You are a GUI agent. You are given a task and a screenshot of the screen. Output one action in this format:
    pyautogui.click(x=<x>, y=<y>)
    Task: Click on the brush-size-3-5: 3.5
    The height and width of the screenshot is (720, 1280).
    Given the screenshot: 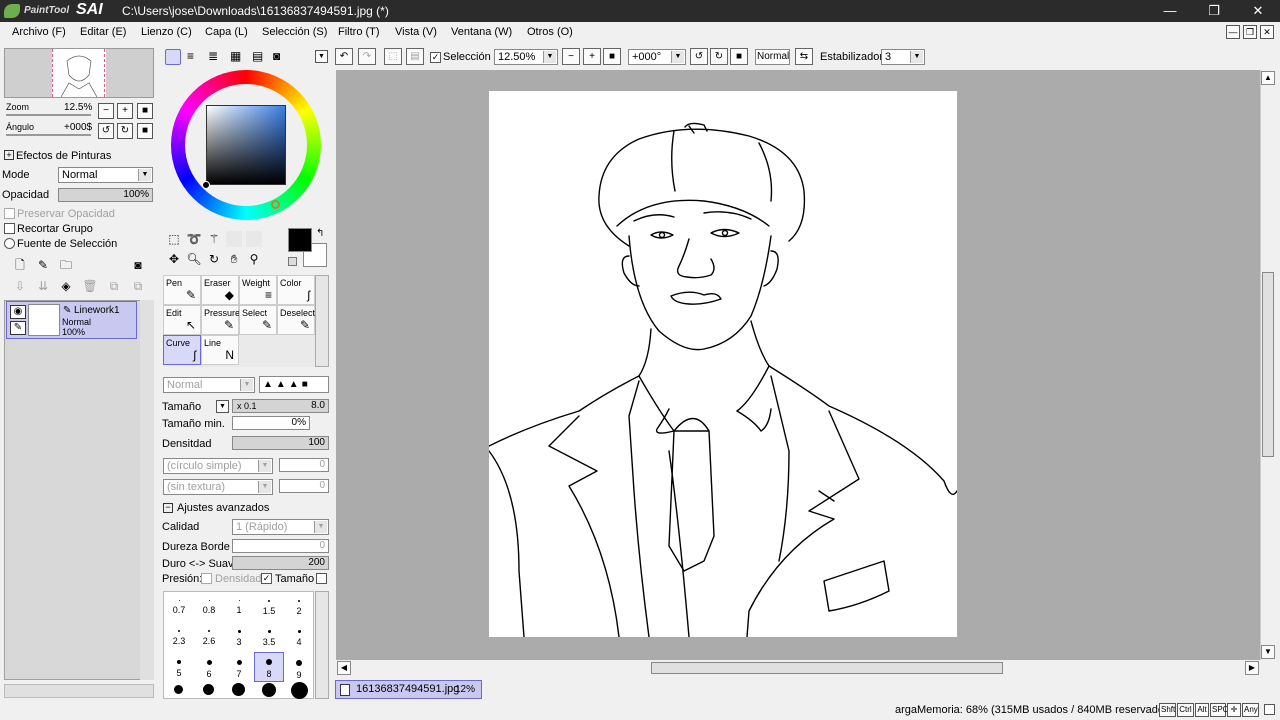 What is the action you would take?
    pyautogui.click(x=269, y=639)
    